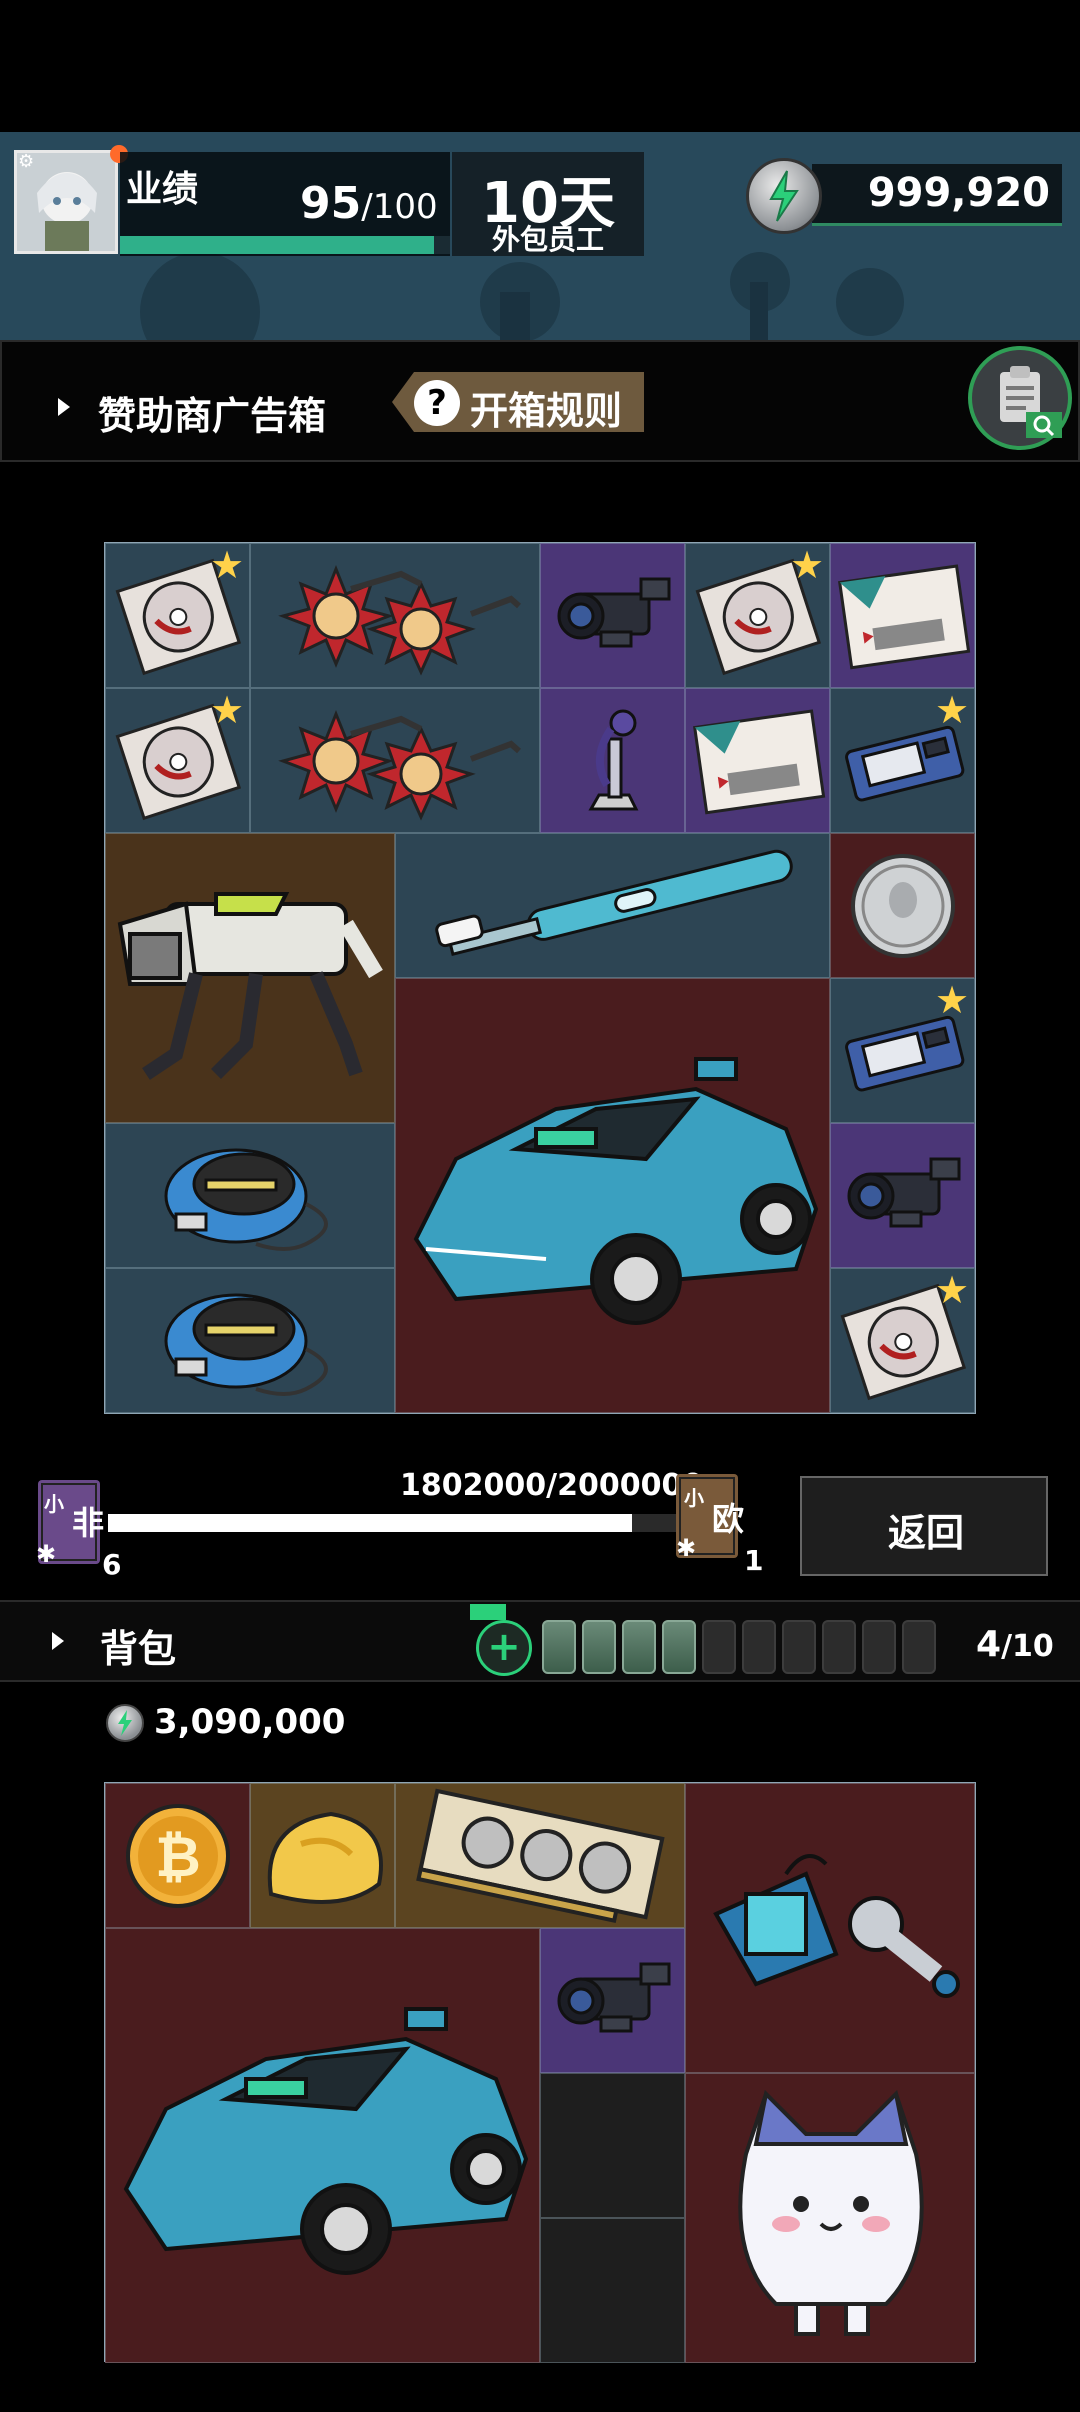 This screenshot has height=2412, width=1080. What do you see at coordinates (546, 407) in the screenshot?
I see `box-rules-label: 开箱规则` at bounding box center [546, 407].